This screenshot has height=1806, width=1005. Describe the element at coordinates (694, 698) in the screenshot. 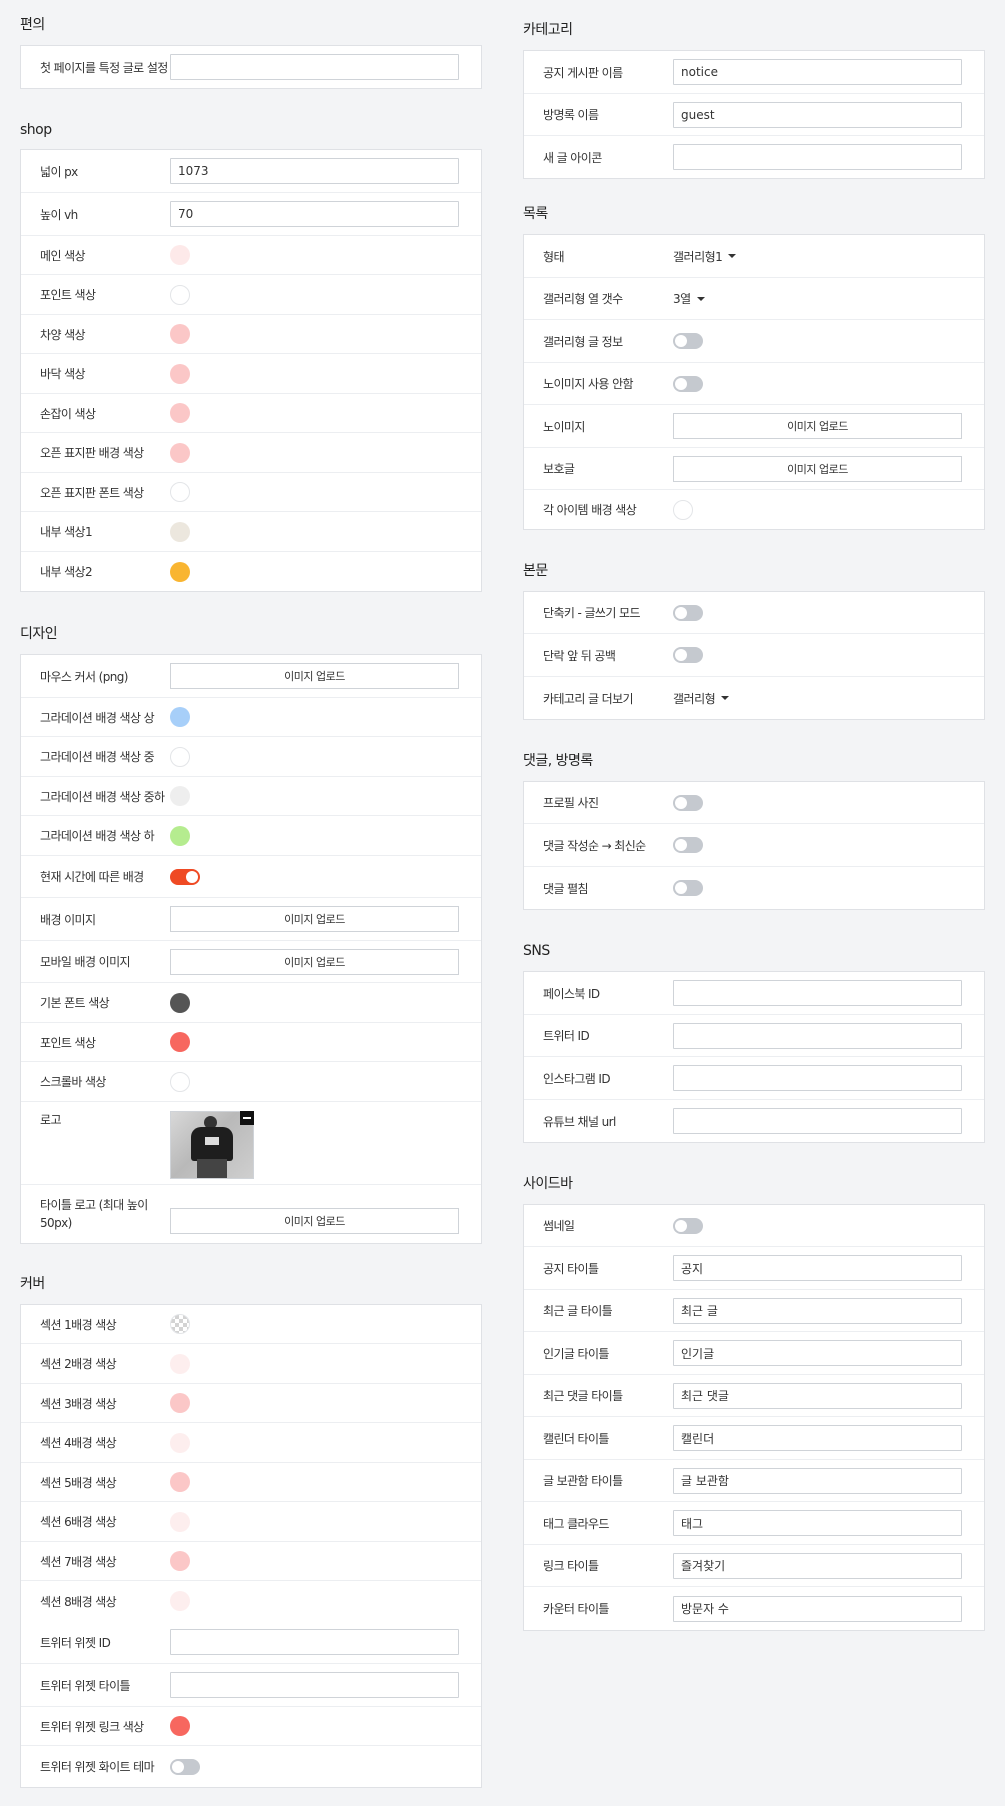

I see `dropdown-value: 갤러리형` at that location.